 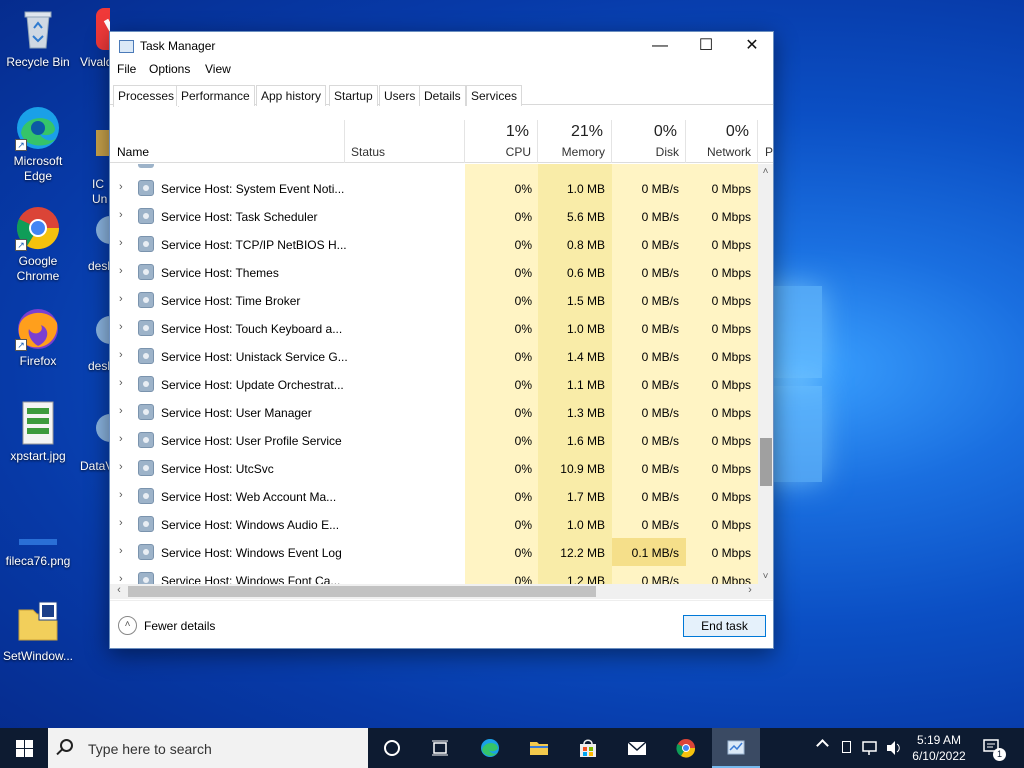 What do you see at coordinates (585, 579) in the screenshot?
I see `memory-value: 1.2 MB` at bounding box center [585, 579].